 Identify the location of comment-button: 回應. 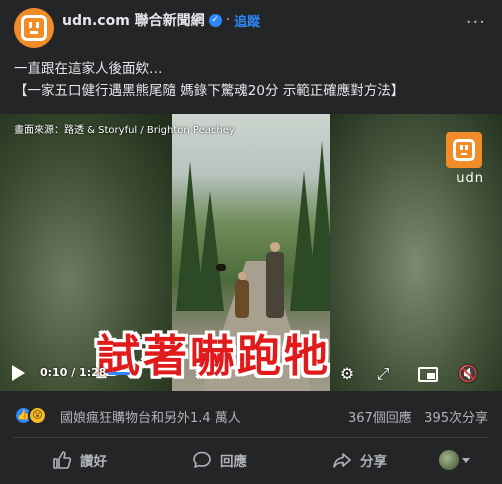
(219, 460).